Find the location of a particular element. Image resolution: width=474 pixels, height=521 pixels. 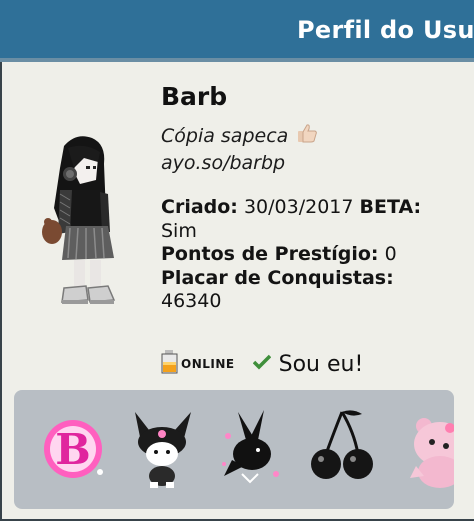

profile-motto: Cópia sapeca is located at coordinates (239, 135).